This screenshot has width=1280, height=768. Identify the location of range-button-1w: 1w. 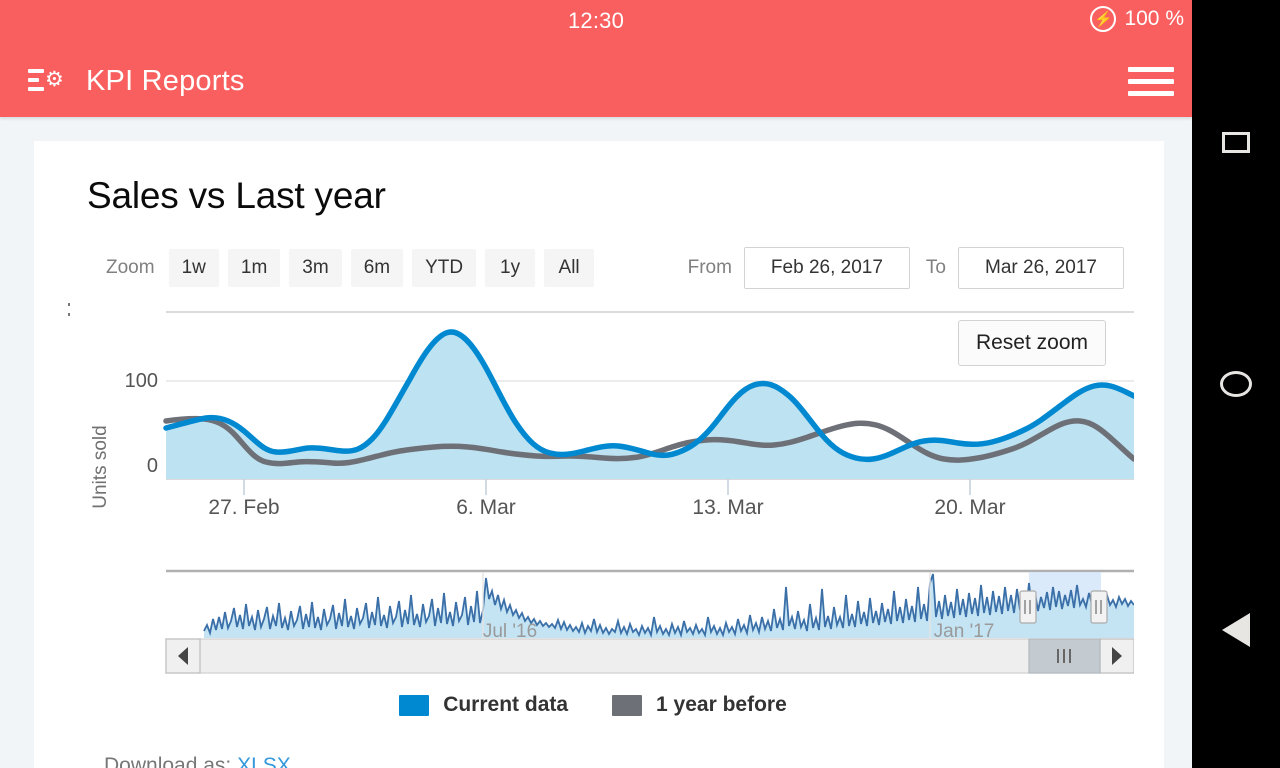
(193, 268).